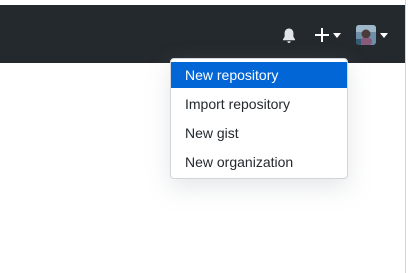 The width and height of the screenshot is (408, 273). What do you see at coordinates (259, 75) in the screenshot?
I see `menu-item-new-repository: New repository` at bounding box center [259, 75].